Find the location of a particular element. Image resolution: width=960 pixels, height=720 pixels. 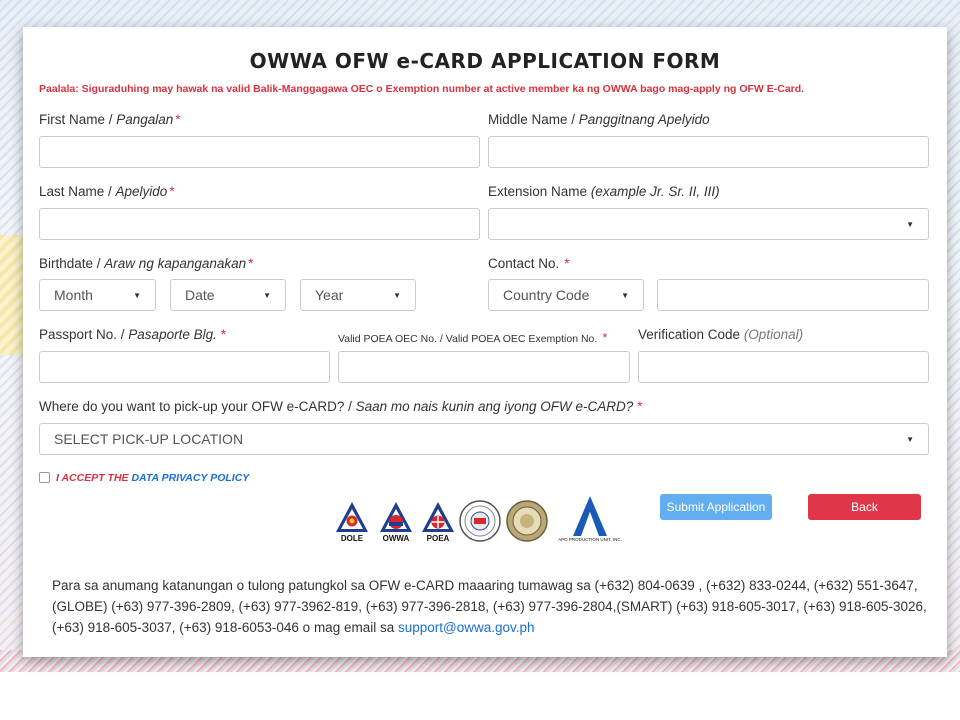

apo-logo: APO PRODUCTION UNIT, INC. is located at coordinates (590, 520).